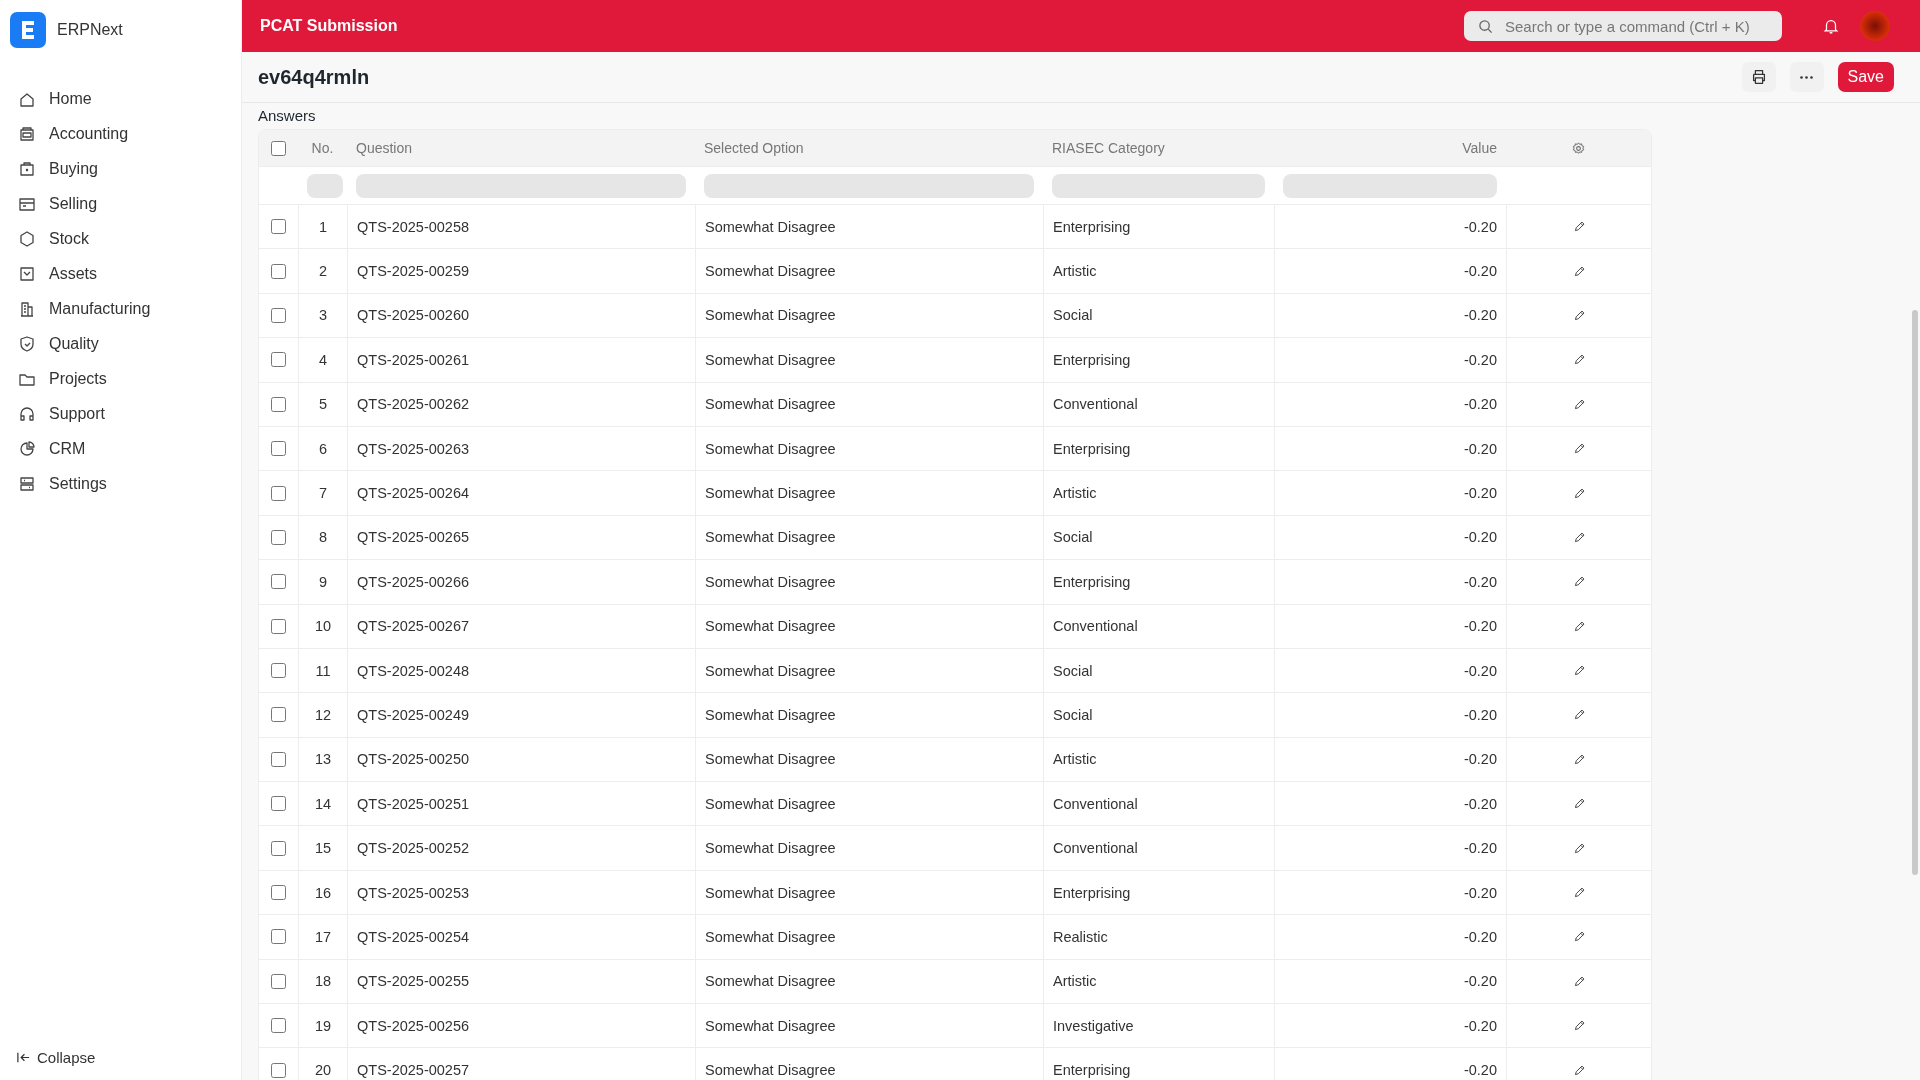  What do you see at coordinates (1915, 592) in the screenshot?
I see `scrollbar` at bounding box center [1915, 592].